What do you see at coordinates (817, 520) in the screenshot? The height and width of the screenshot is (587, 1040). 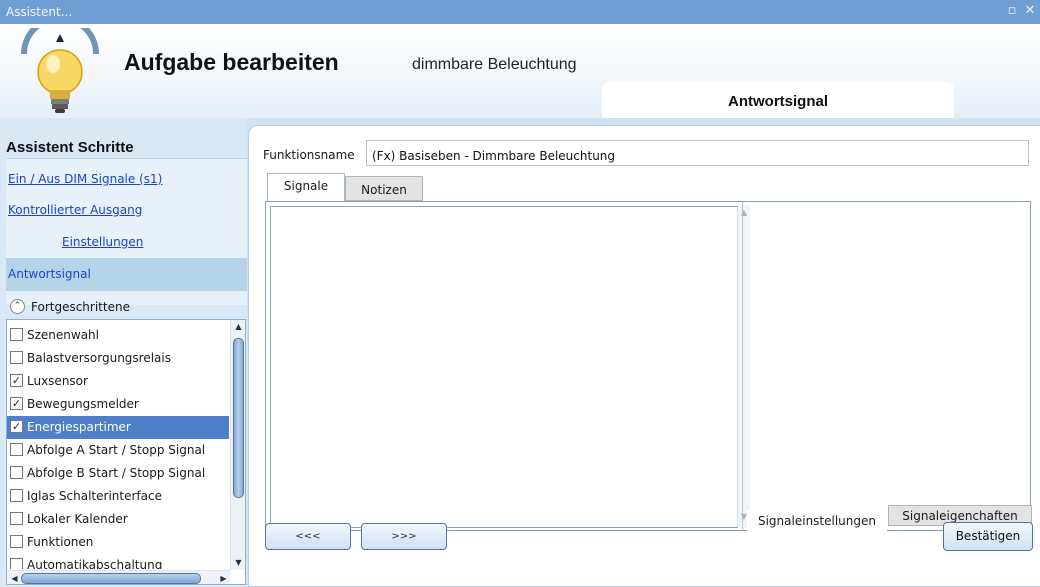 I see `tab-signal-settings: Signaleinstellungen` at bounding box center [817, 520].